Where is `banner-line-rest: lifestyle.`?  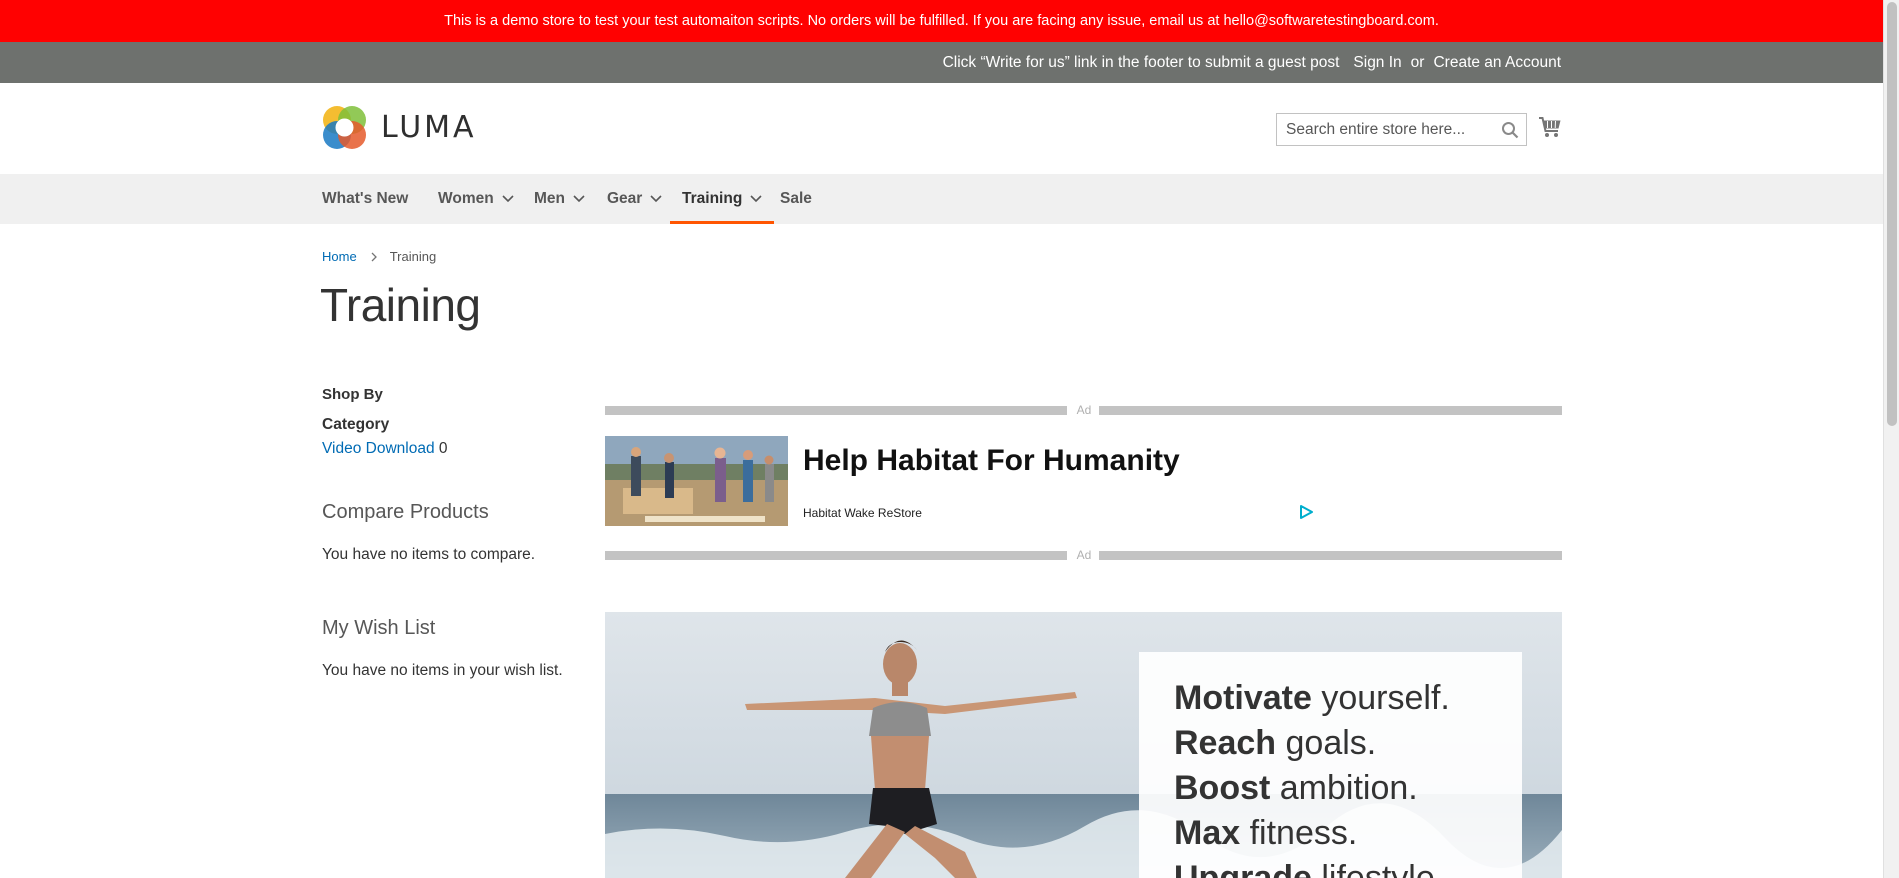
banner-line-rest: lifestyle. is located at coordinates (1378, 868).